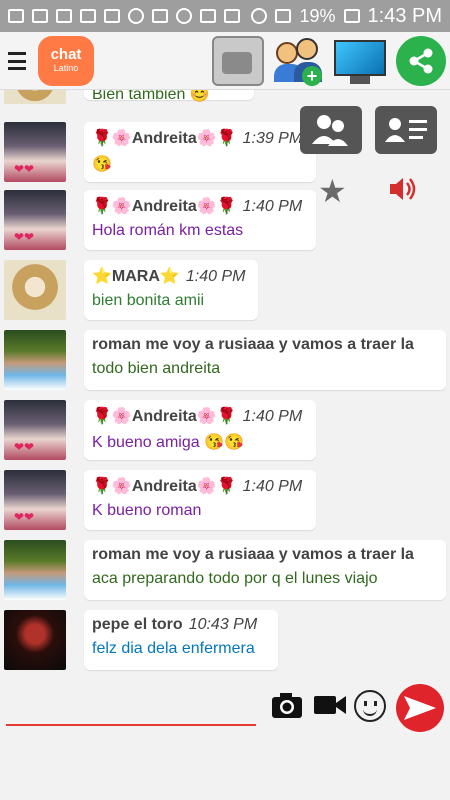  What do you see at coordinates (102, 164) in the screenshot?
I see `message-text: 😘` at bounding box center [102, 164].